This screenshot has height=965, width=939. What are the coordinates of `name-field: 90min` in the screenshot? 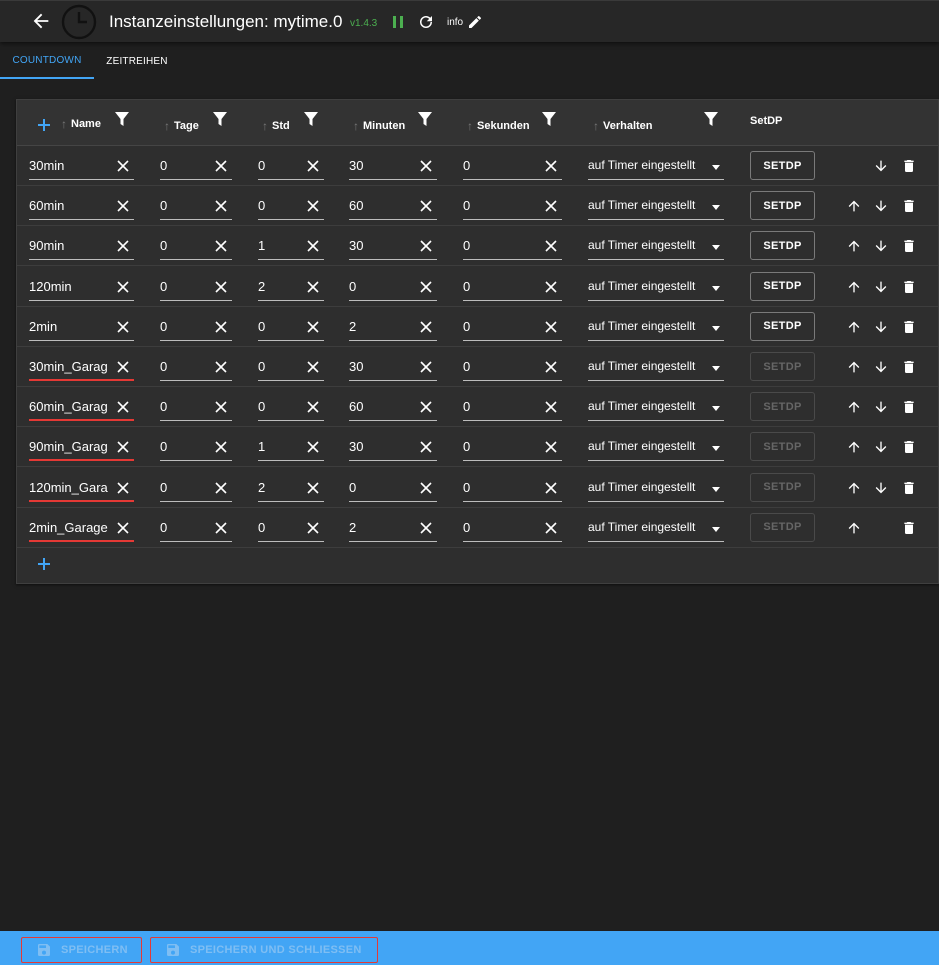 It's located at (81, 247).